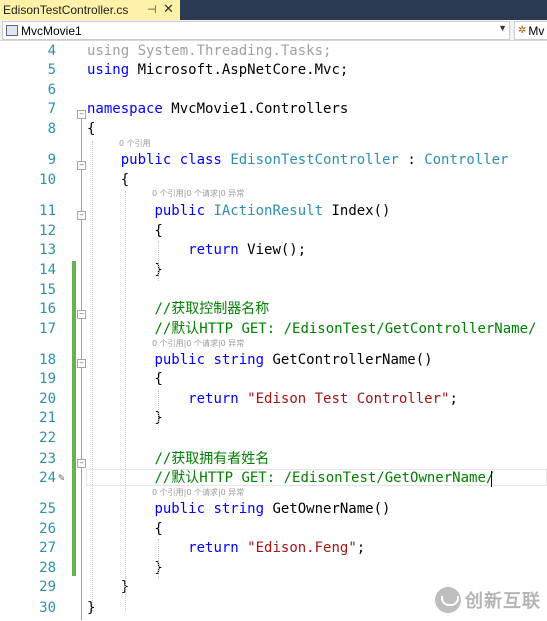  Describe the element at coordinates (273, 379) in the screenshot. I see `code-line: 19 {` at that location.